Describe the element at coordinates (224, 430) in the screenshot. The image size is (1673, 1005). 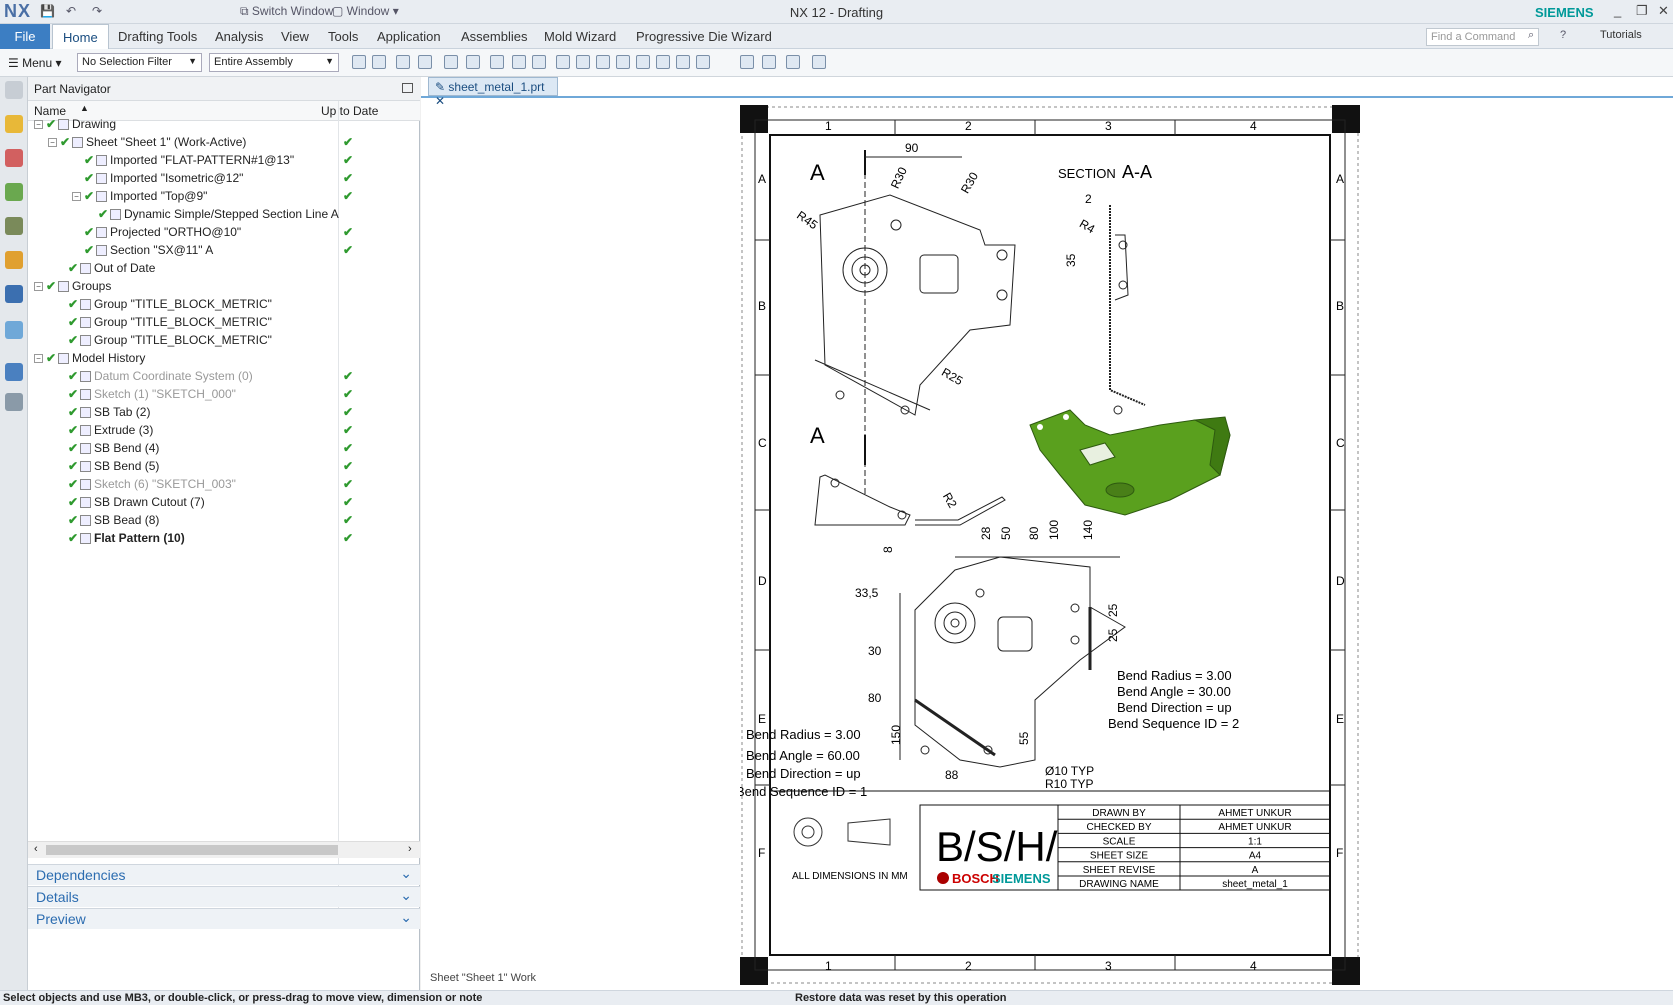
I see `navigator-row: ✔ Extrude (3) ✔` at that location.